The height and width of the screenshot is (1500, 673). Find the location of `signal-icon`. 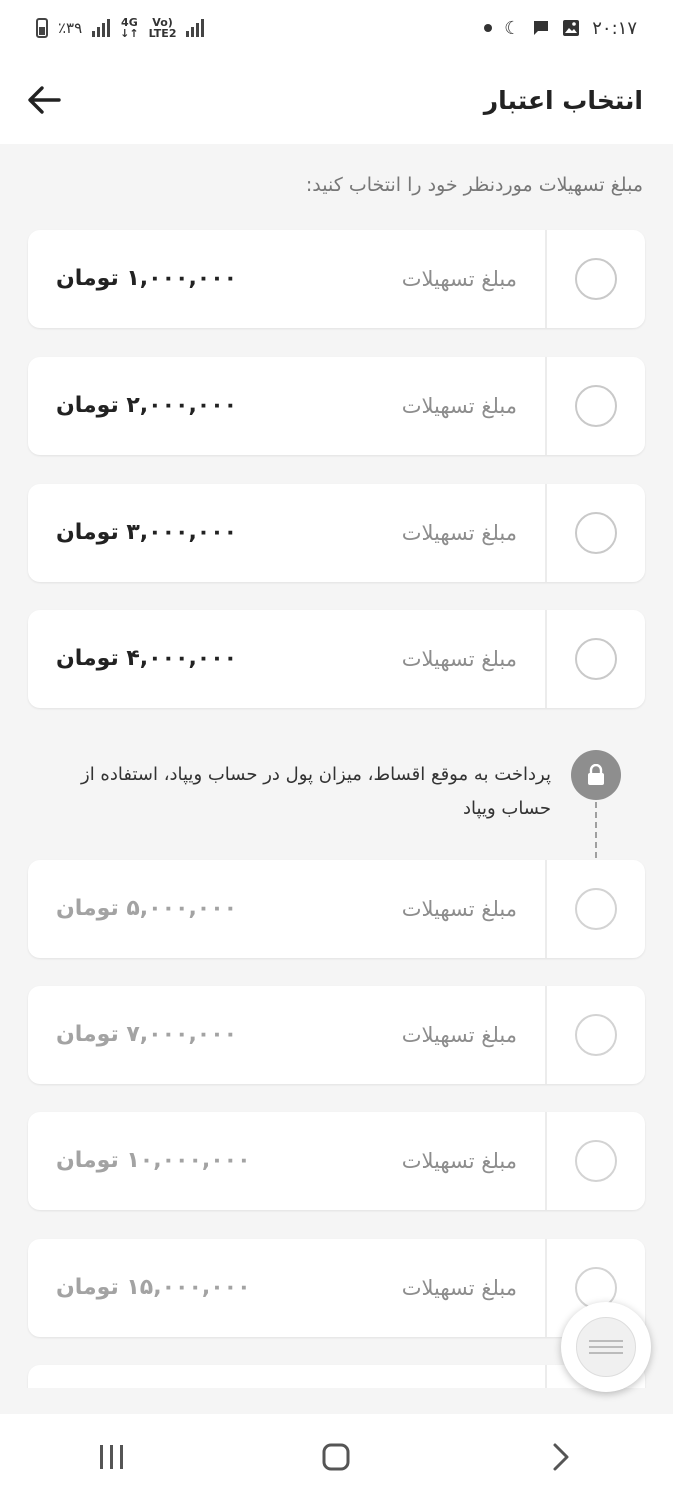

signal-icon is located at coordinates (101, 28).